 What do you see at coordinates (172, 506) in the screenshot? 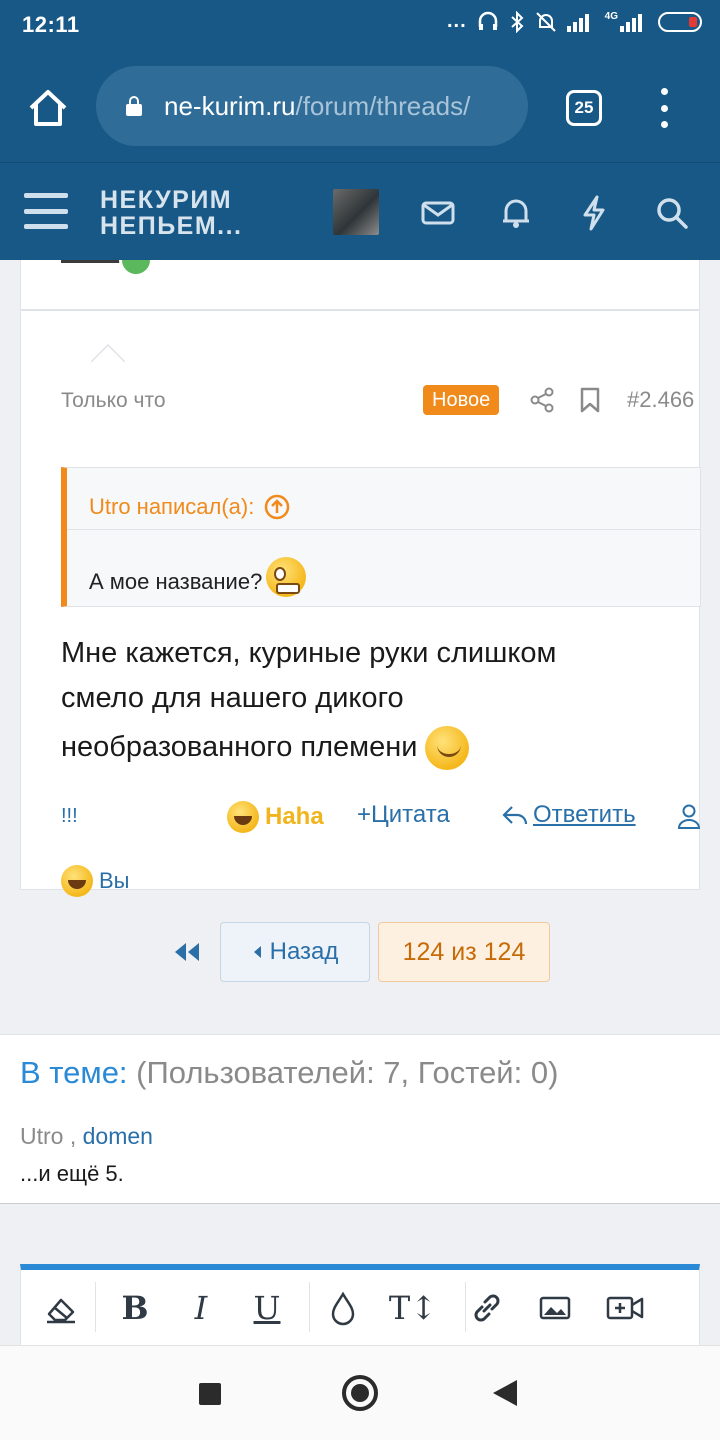
I see `quote-author: Utro написал(а):` at bounding box center [172, 506].